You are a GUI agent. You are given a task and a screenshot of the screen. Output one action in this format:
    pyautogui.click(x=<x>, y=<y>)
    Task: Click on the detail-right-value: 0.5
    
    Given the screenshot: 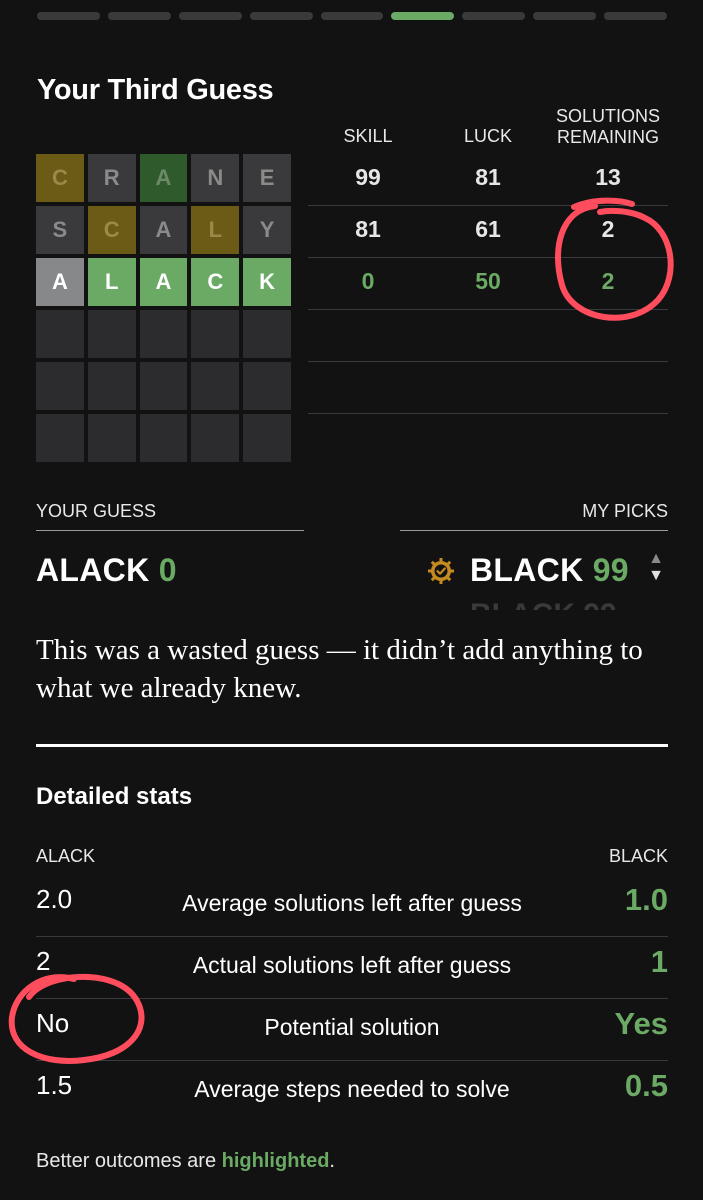 What is the action you would take?
    pyautogui.click(x=646, y=1085)
    